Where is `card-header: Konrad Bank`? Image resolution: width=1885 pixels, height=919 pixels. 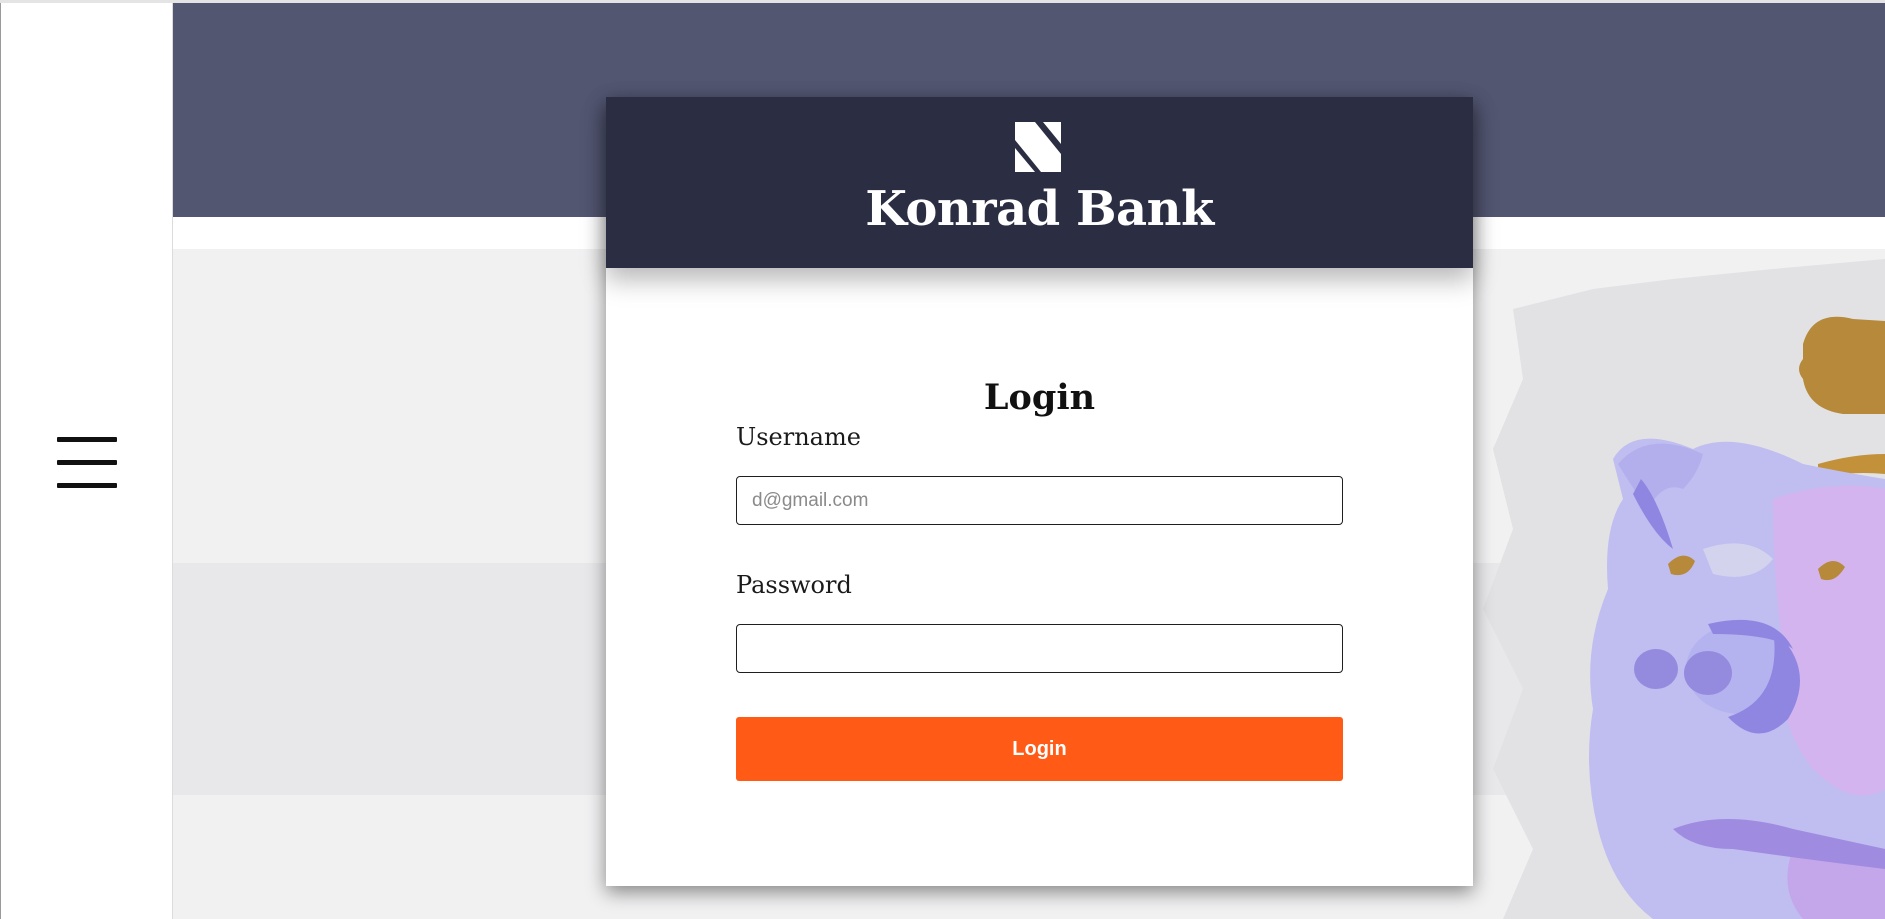 card-header: Konrad Bank is located at coordinates (1039, 182).